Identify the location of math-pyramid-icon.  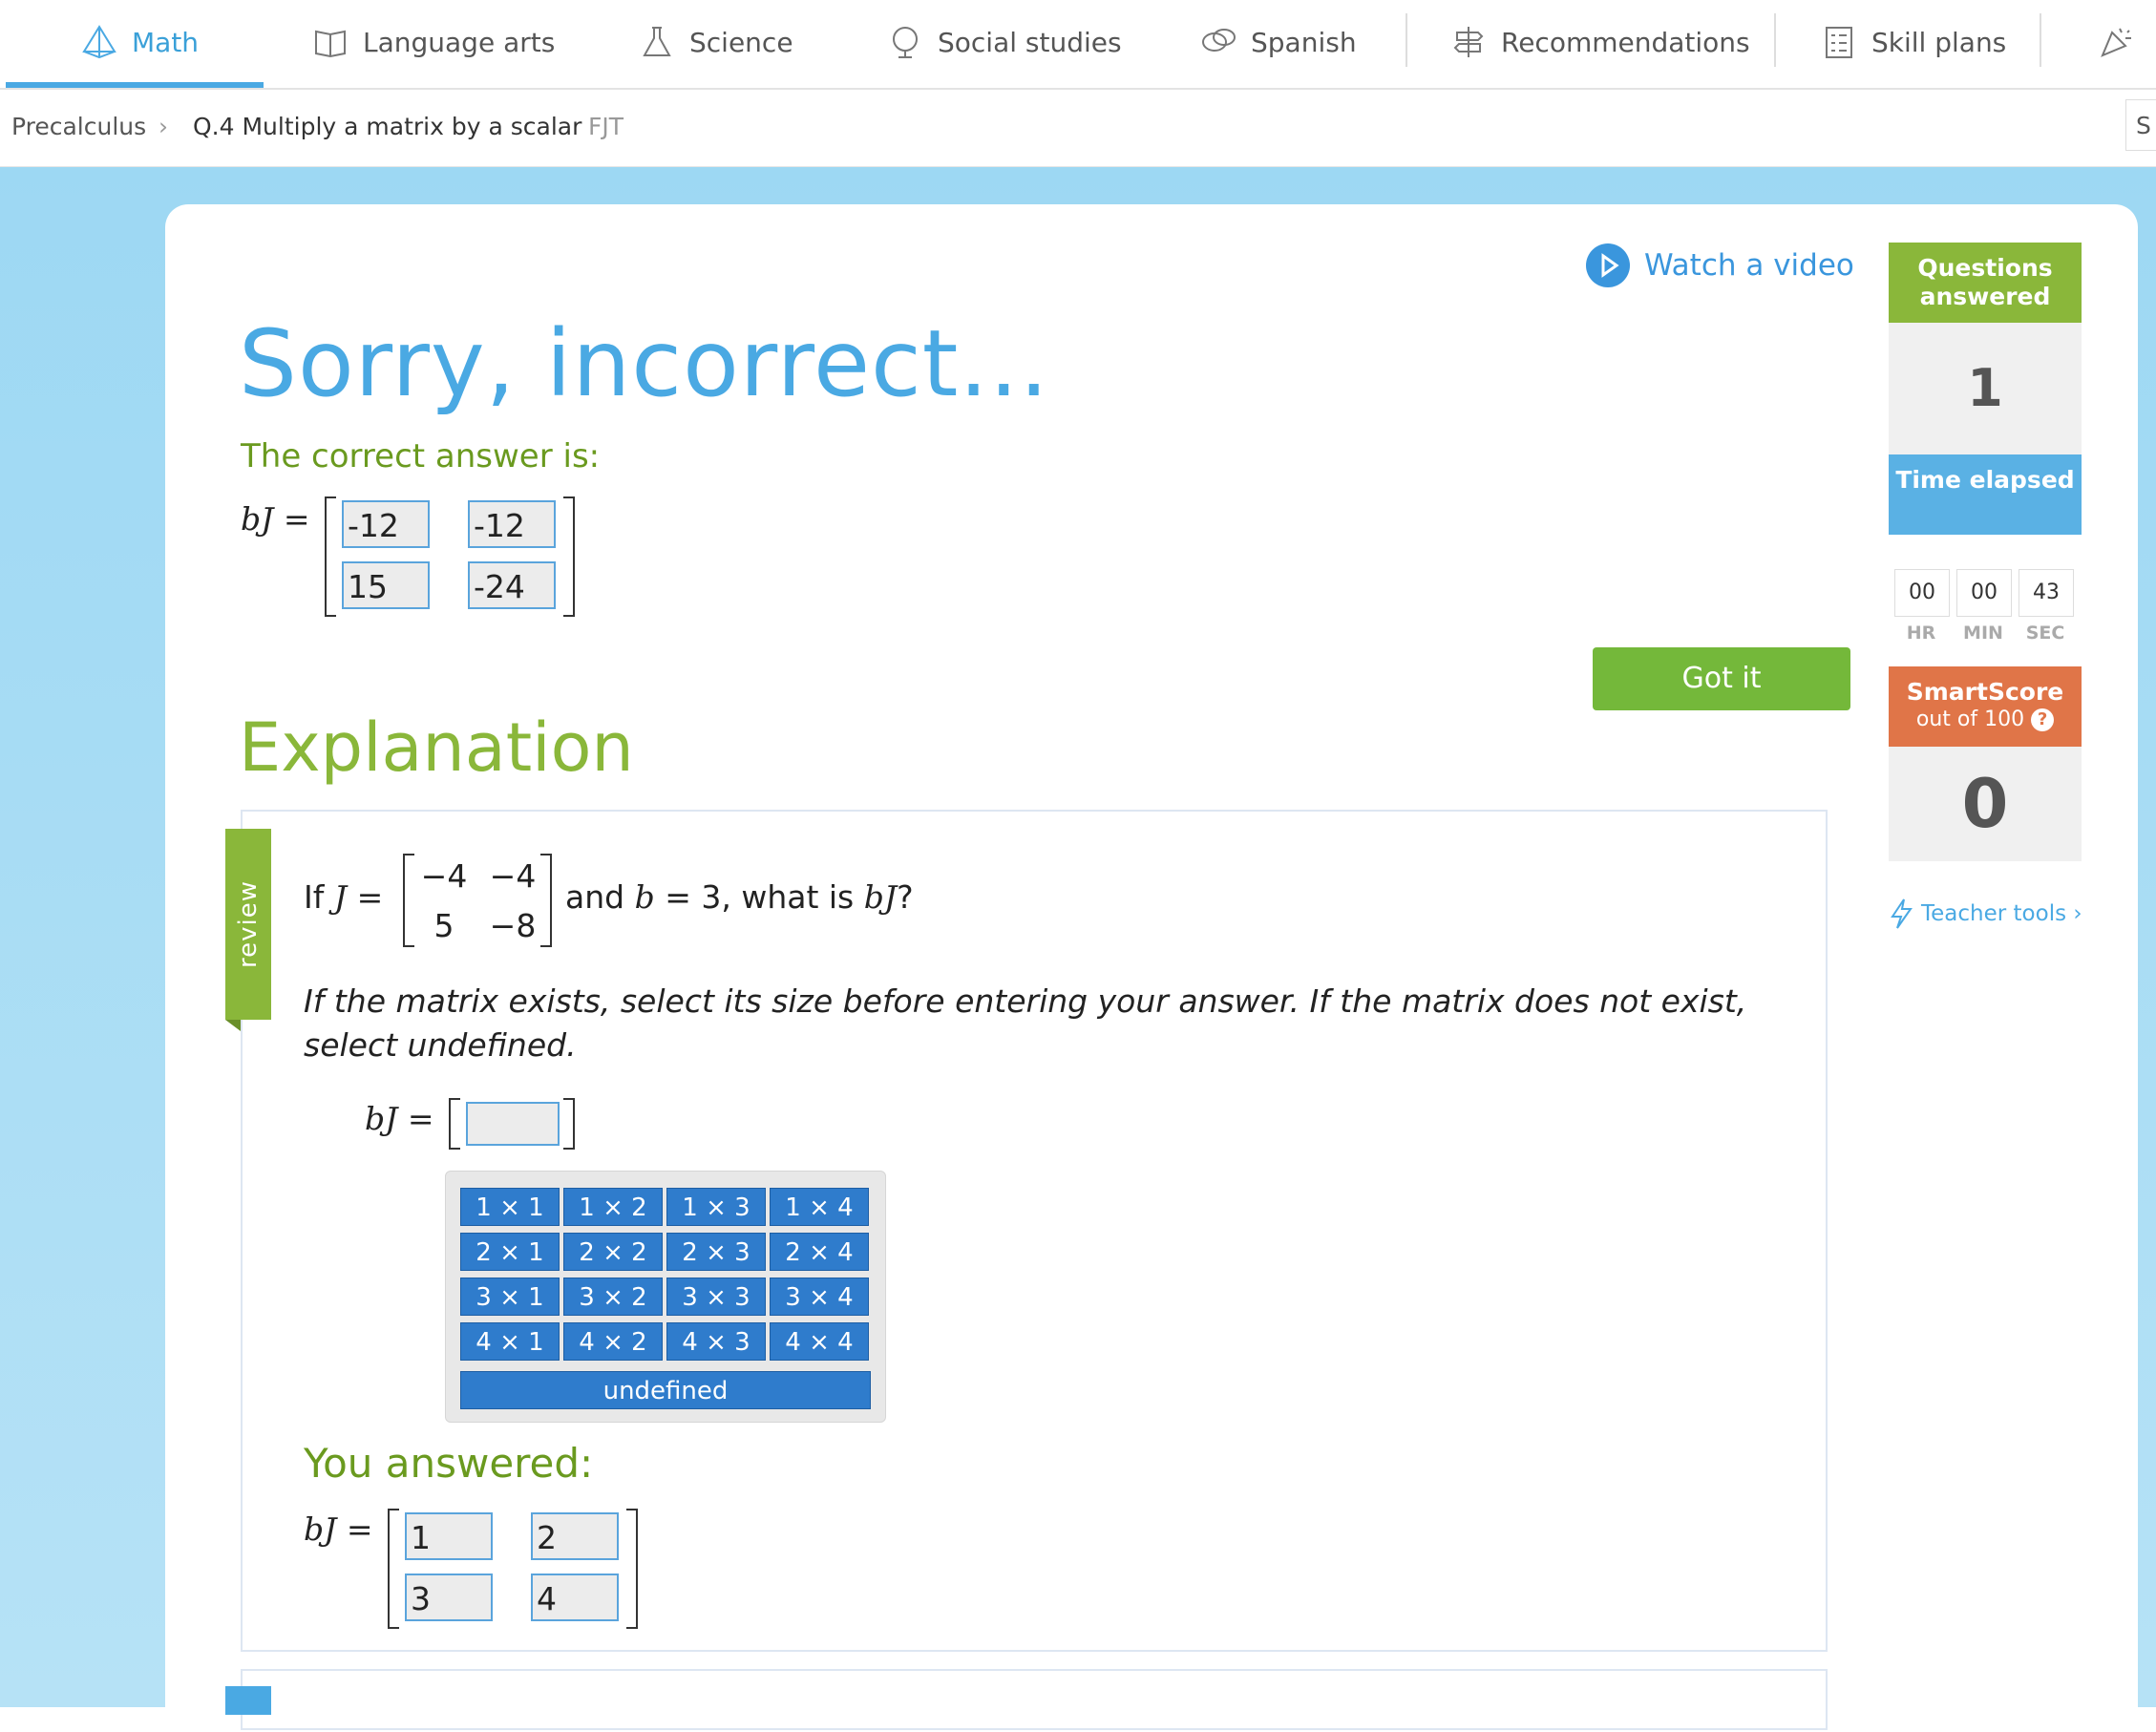
(99, 42).